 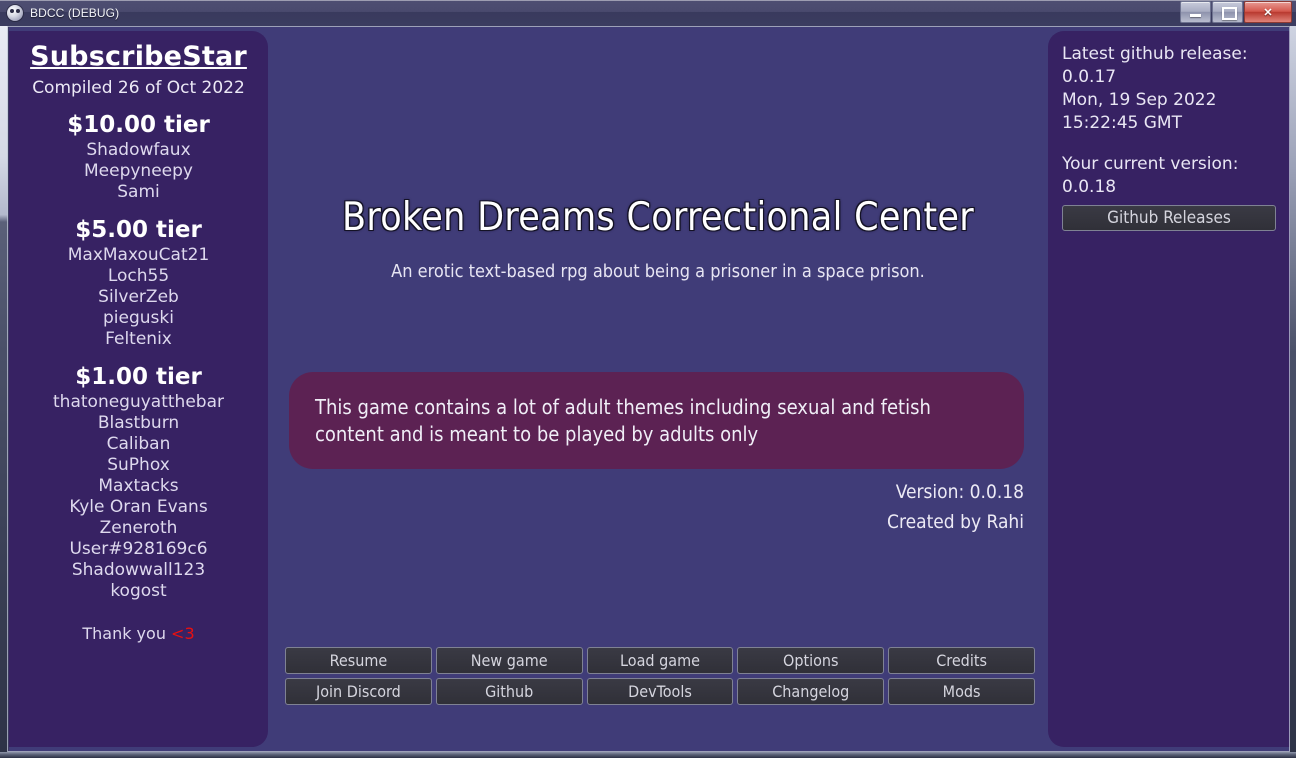 I want to click on options-button: Options, so click(x=811, y=660).